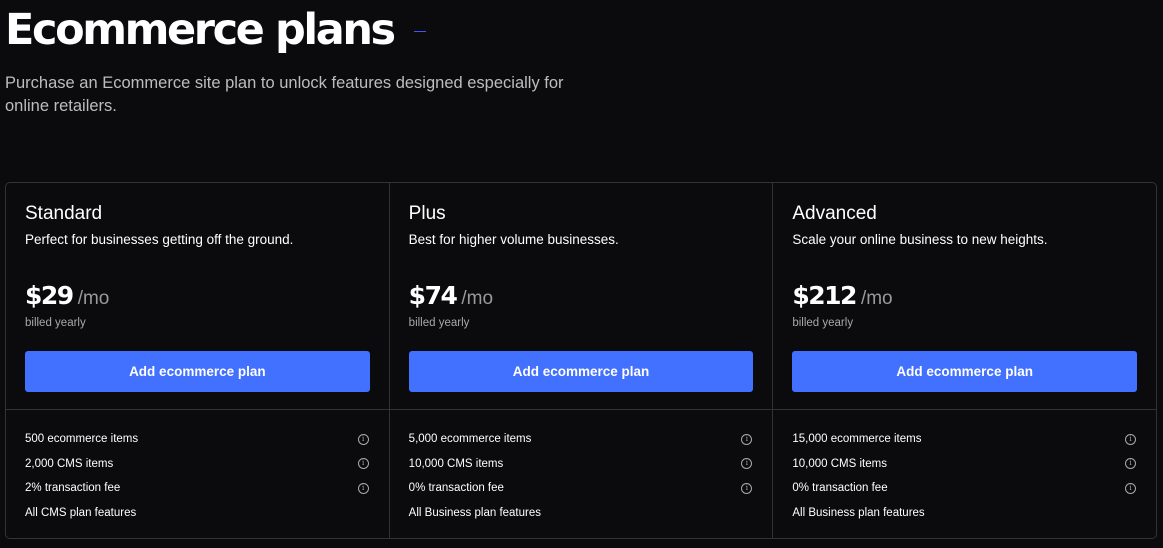  Describe the element at coordinates (470, 439) in the screenshot. I see `feature-text: 5,000 ecommerce items` at that location.